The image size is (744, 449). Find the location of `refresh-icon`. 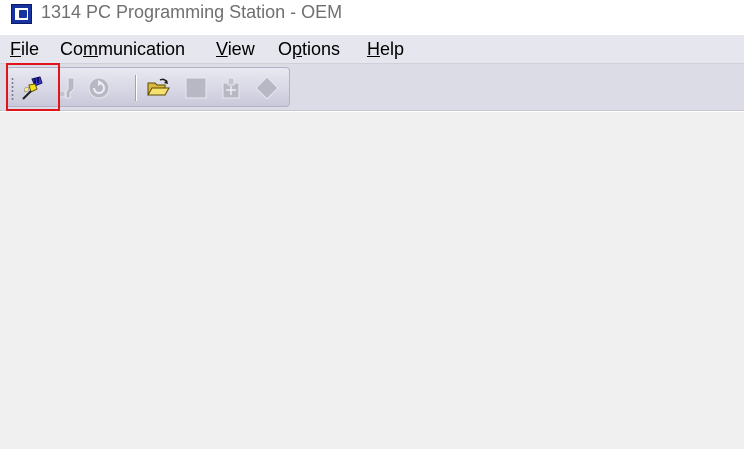

refresh-icon is located at coordinates (99, 88).